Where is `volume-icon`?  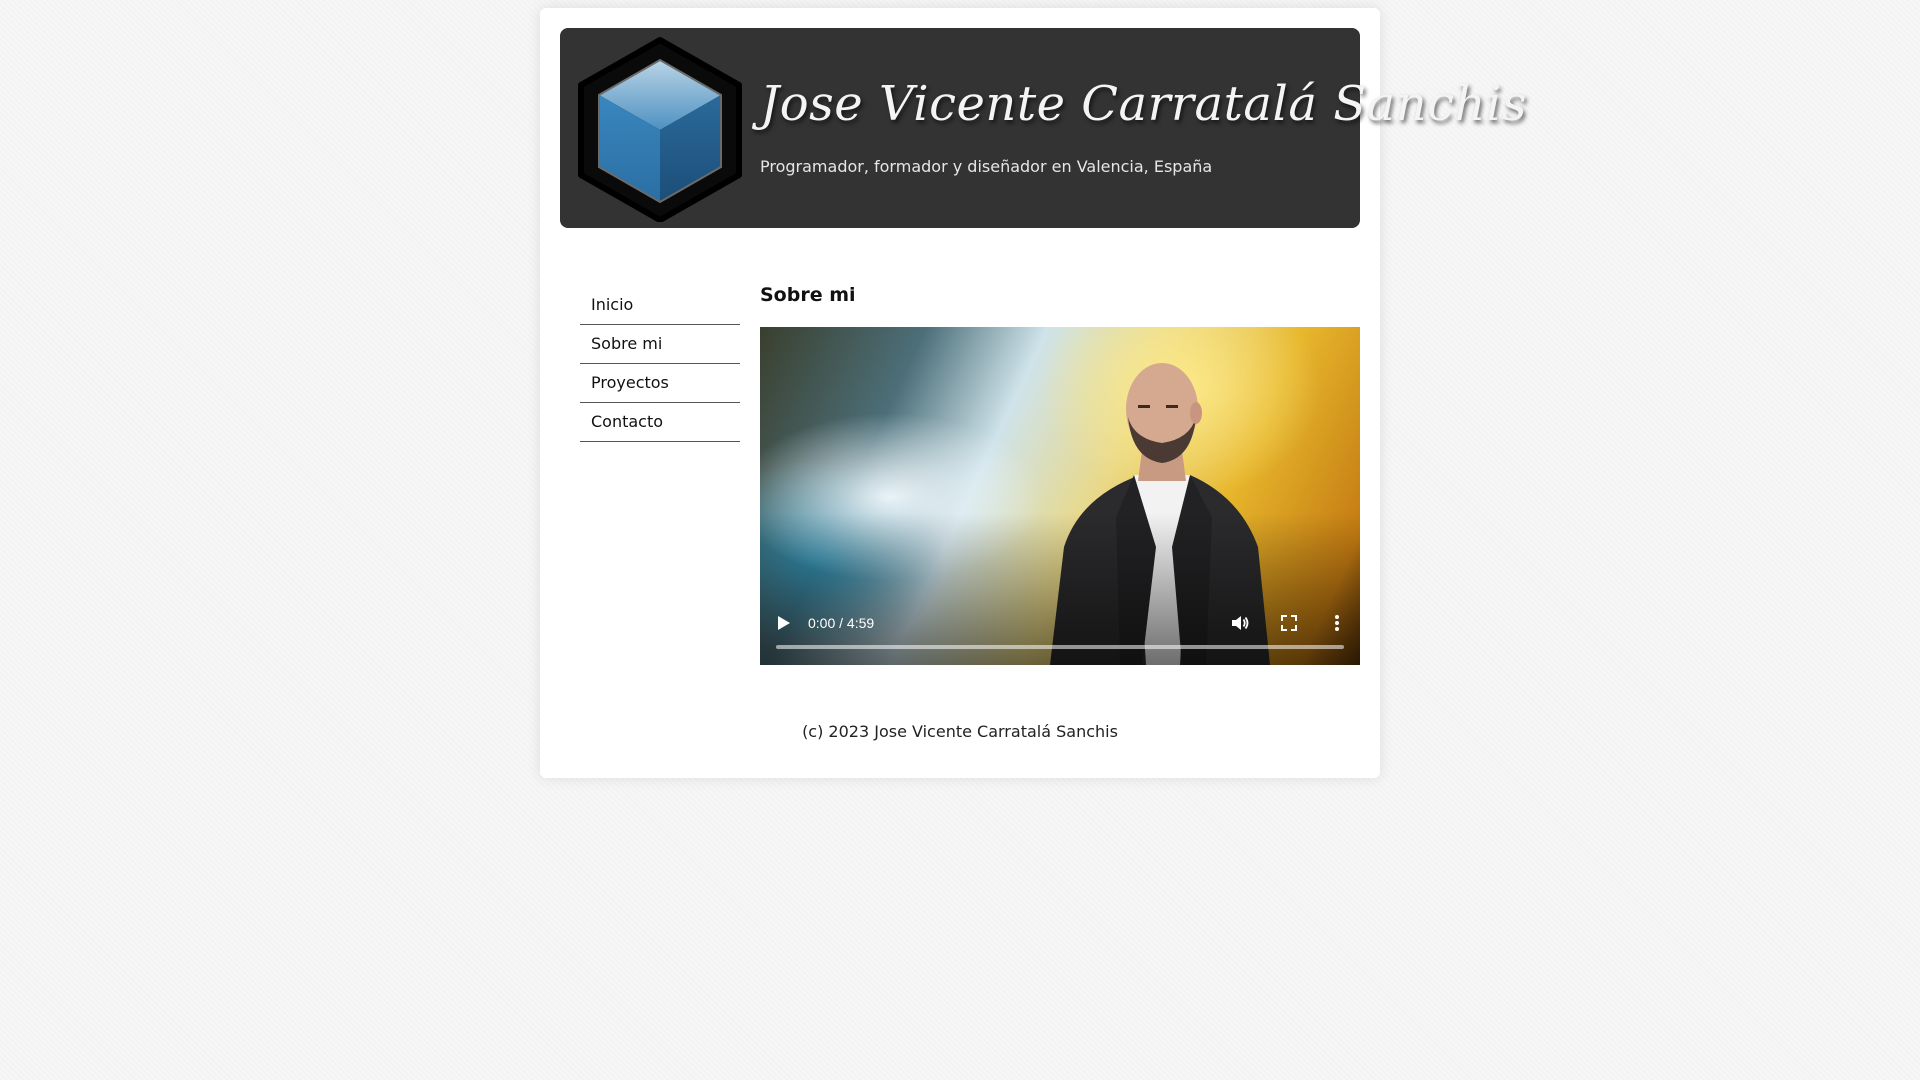
volume-icon is located at coordinates (1240, 623).